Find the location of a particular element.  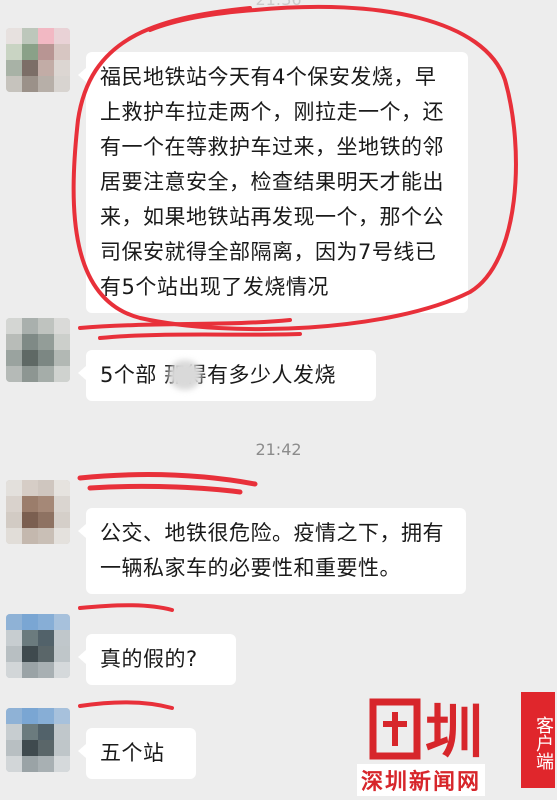

message-bubble: 真的假的? is located at coordinates (157, 659).